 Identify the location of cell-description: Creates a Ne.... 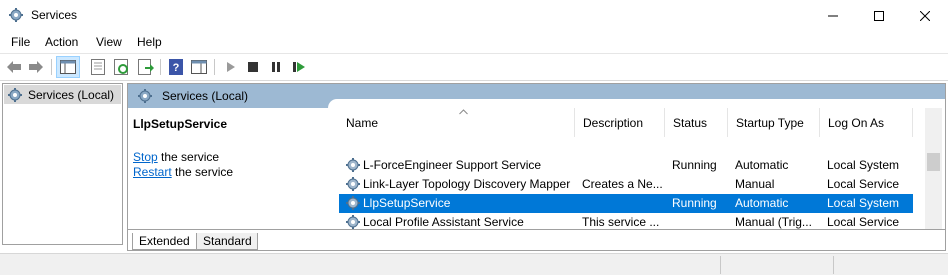
(622, 184).